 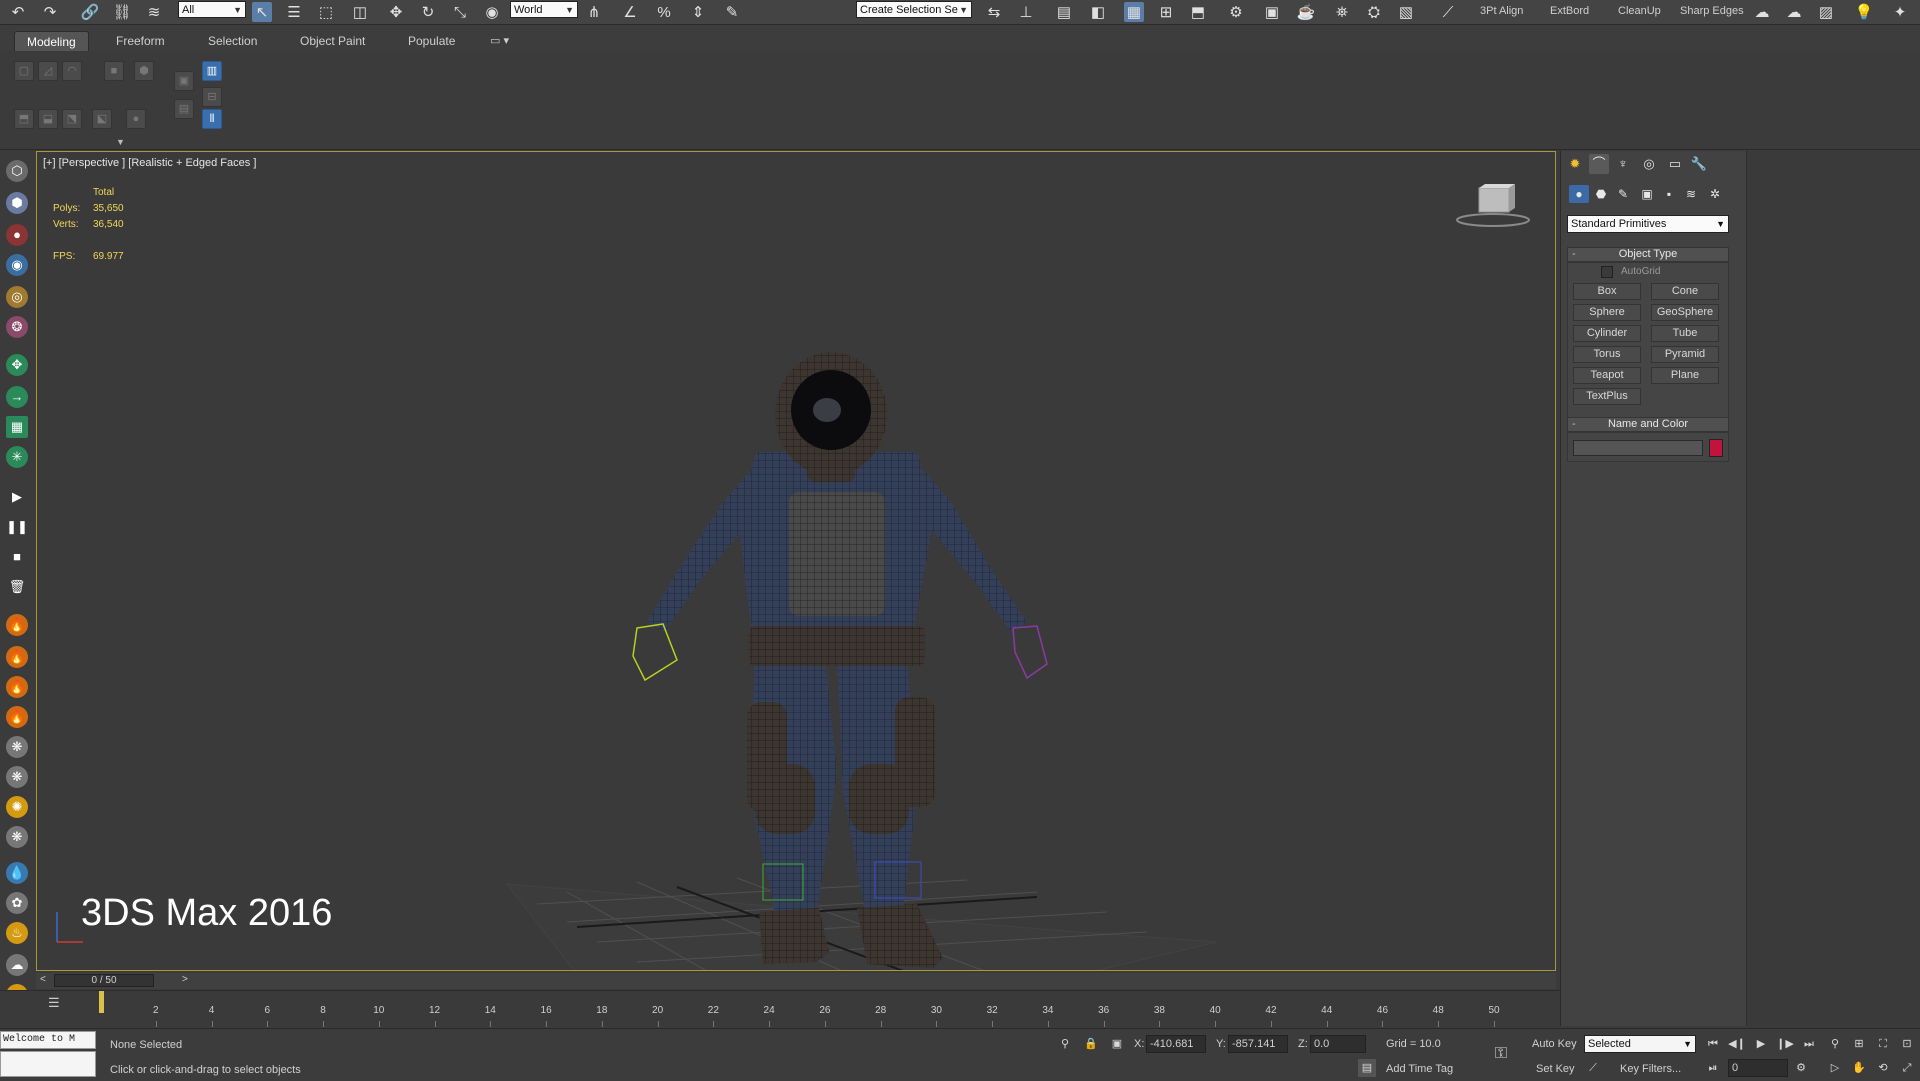 What do you see at coordinates (664, 12) in the screenshot?
I see `percent-snap-icon: %` at bounding box center [664, 12].